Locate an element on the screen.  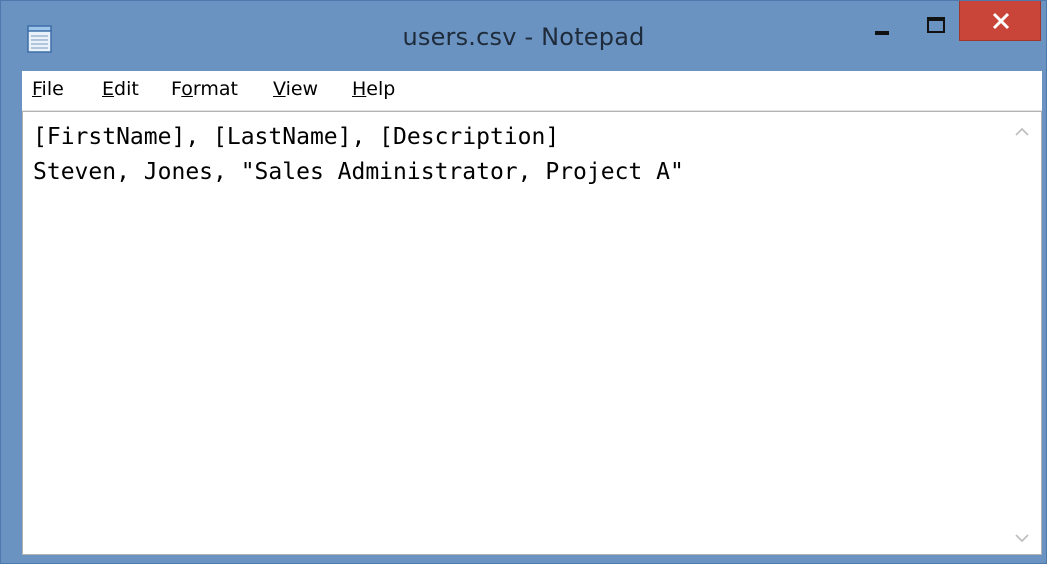
close-icon is located at coordinates (1001, 21).